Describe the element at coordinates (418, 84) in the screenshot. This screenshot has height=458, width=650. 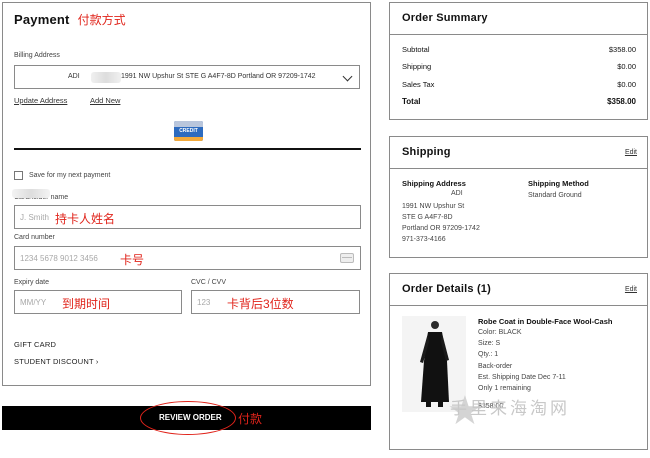
I see `summary-row-label: Sales Tax` at that location.